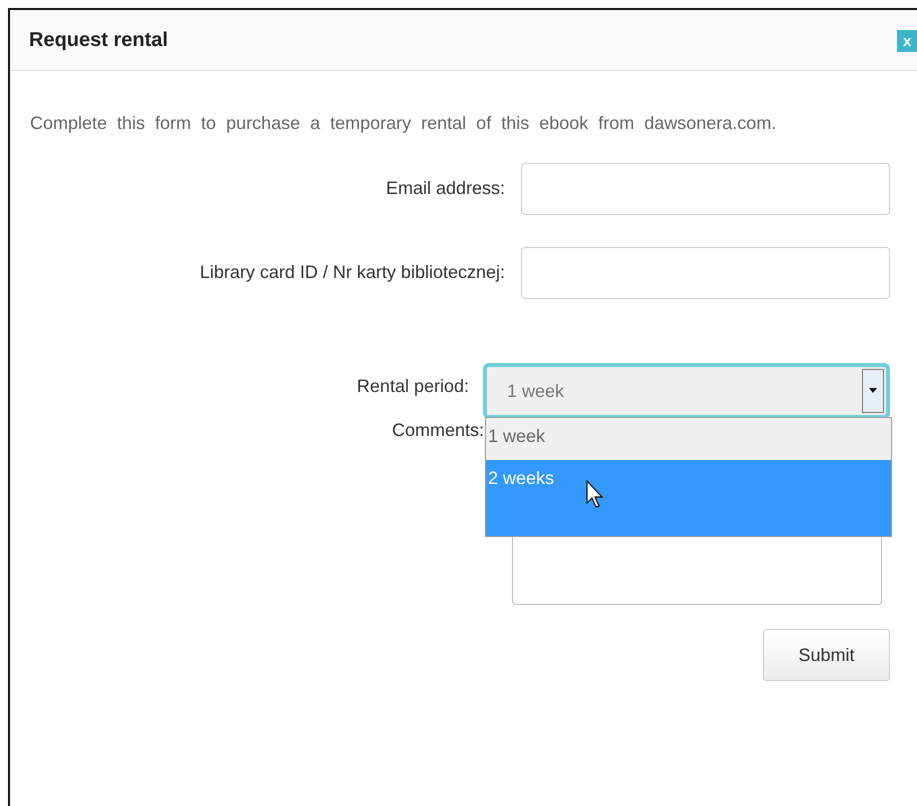 Image resolution: width=917 pixels, height=806 pixels. I want to click on submit-button: Submit, so click(826, 655).